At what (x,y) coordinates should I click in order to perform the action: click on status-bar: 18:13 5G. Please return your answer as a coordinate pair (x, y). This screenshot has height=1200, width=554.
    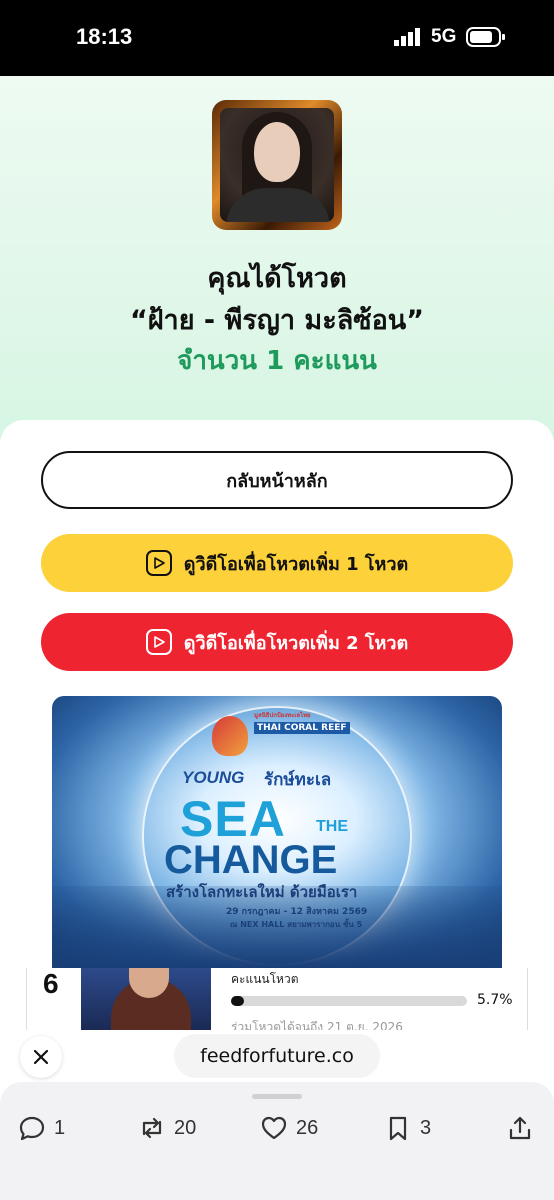
    Looking at the image, I should click on (277, 38).